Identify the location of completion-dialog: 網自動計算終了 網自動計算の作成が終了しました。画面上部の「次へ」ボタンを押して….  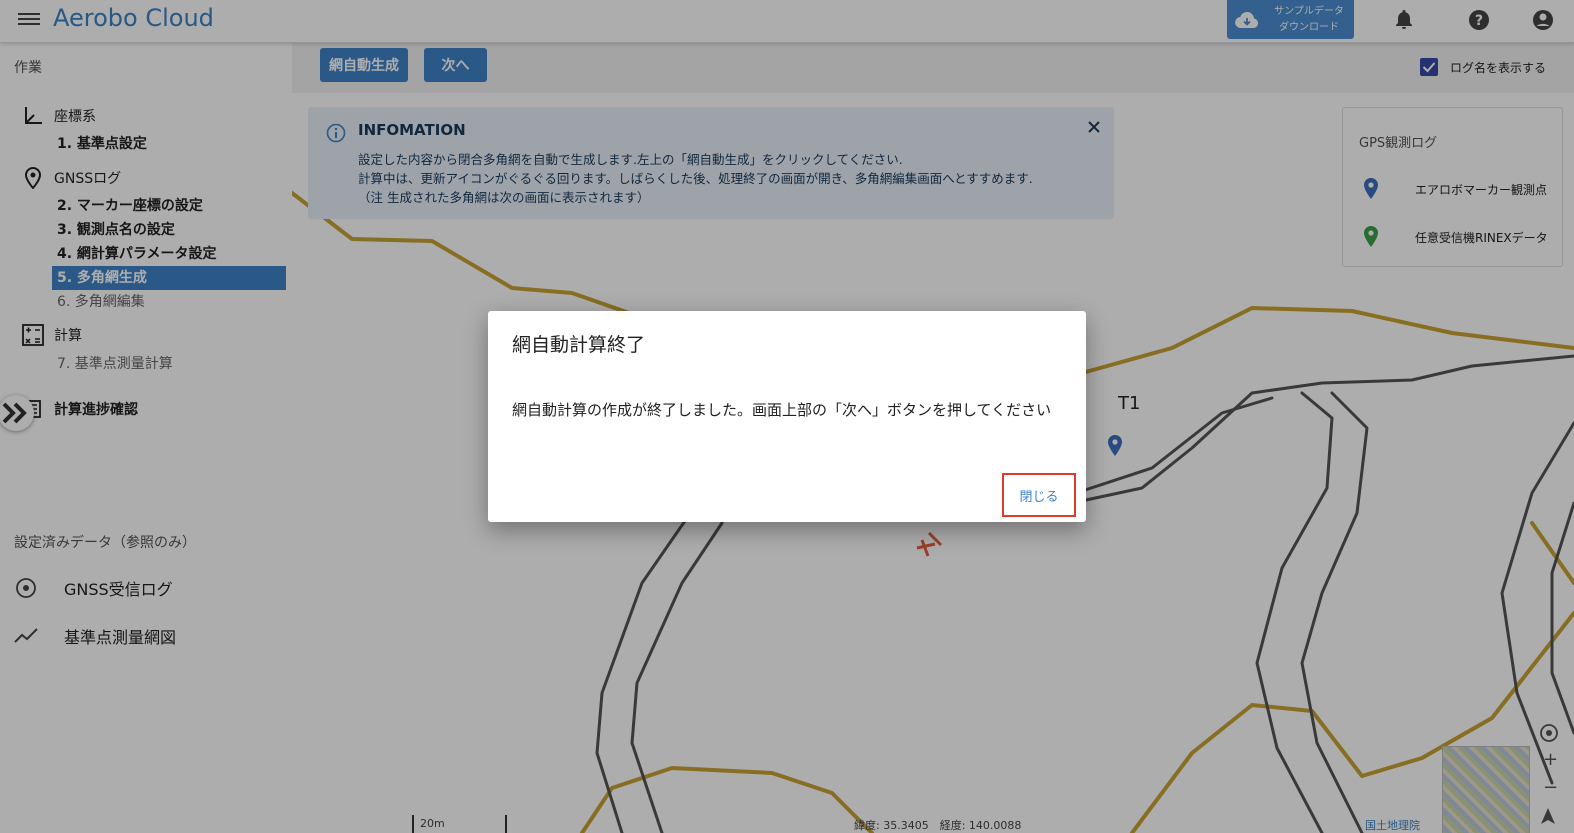
(787, 416).